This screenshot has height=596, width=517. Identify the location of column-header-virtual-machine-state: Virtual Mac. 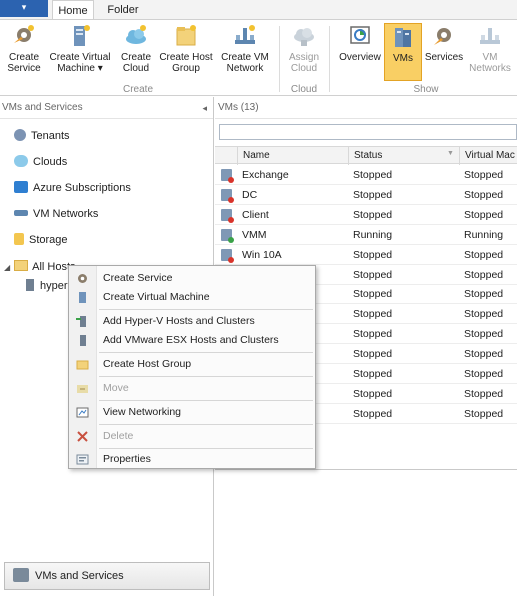
(488, 156).